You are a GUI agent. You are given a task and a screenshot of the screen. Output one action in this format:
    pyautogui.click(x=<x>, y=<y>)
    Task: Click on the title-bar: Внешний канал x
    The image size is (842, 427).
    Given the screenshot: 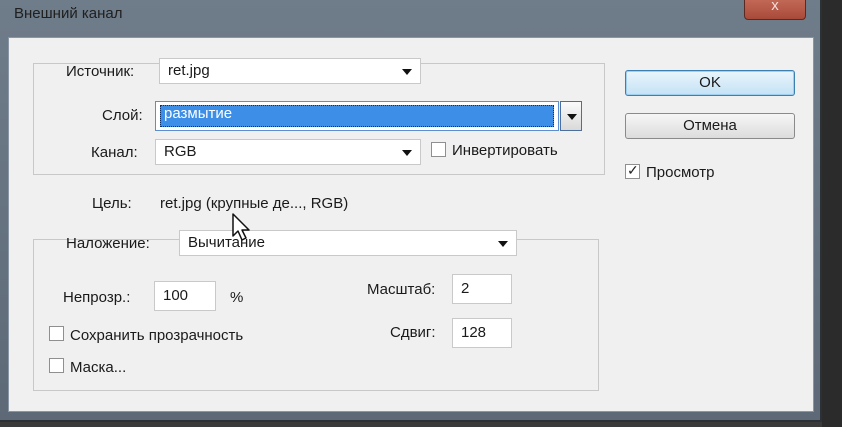 What is the action you would take?
    pyautogui.click(x=410, y=17)
    